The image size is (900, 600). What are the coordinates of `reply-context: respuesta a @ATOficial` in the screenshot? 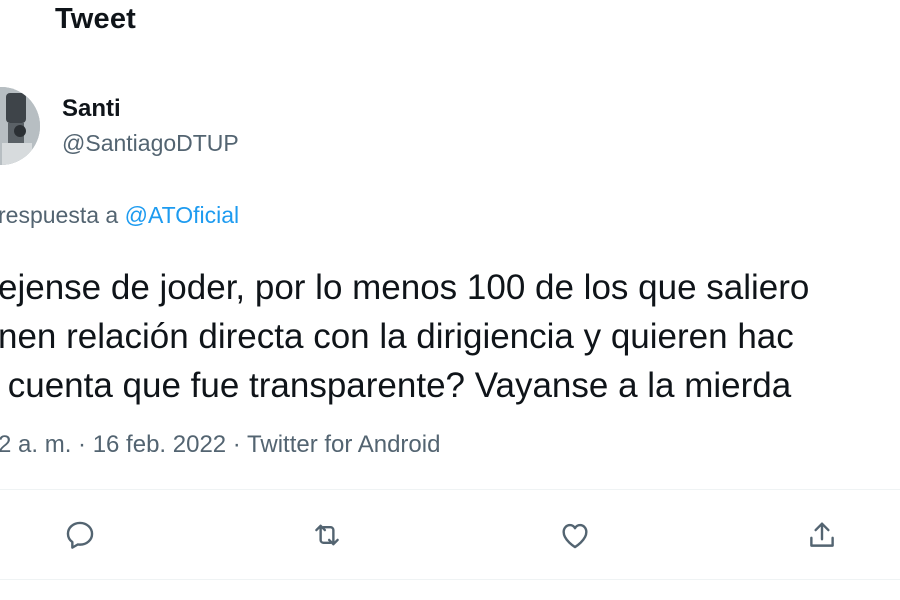 It's located at (119, 215).